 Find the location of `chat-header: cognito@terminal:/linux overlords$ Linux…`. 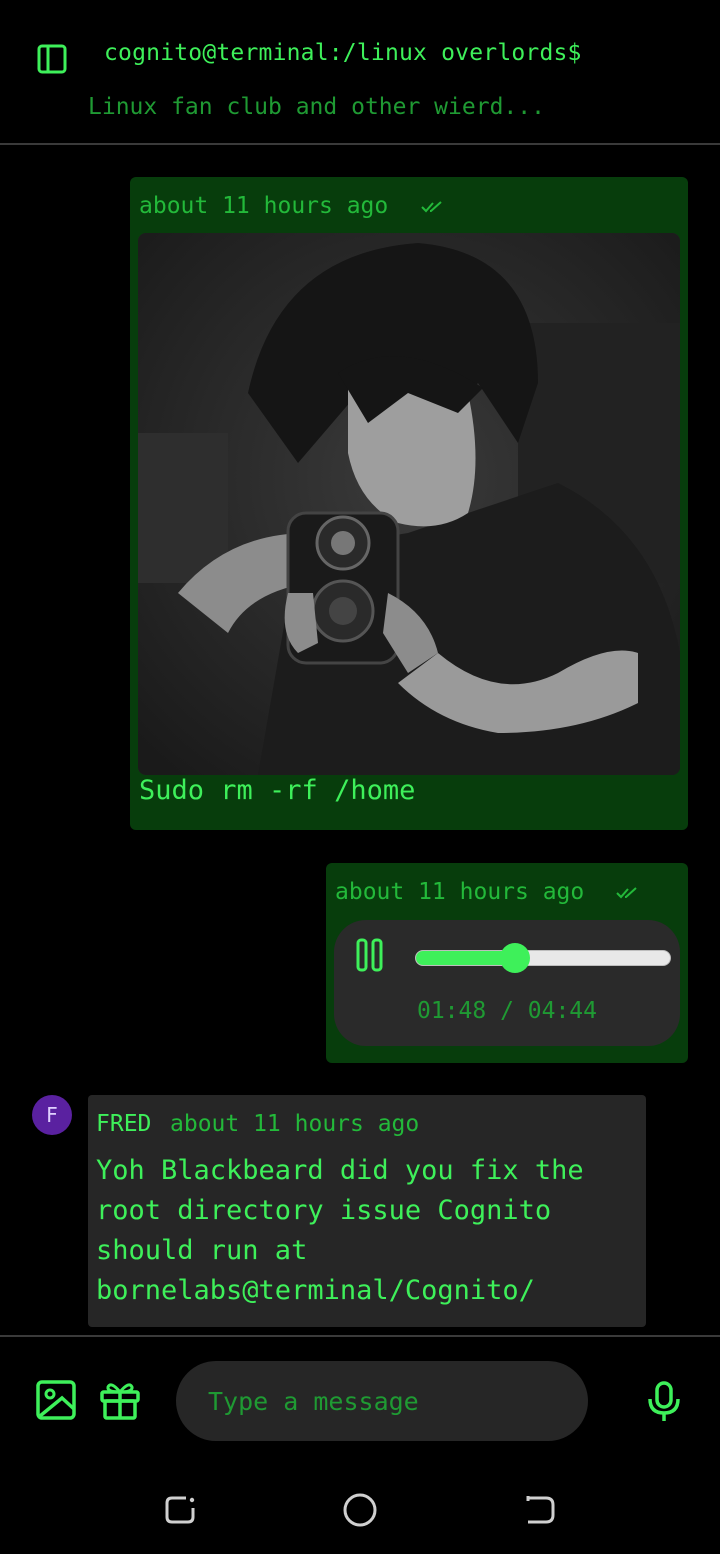

chat-header: cognito@terminal:/linux overlords$ Linux… is located at coordinates (360, 72).